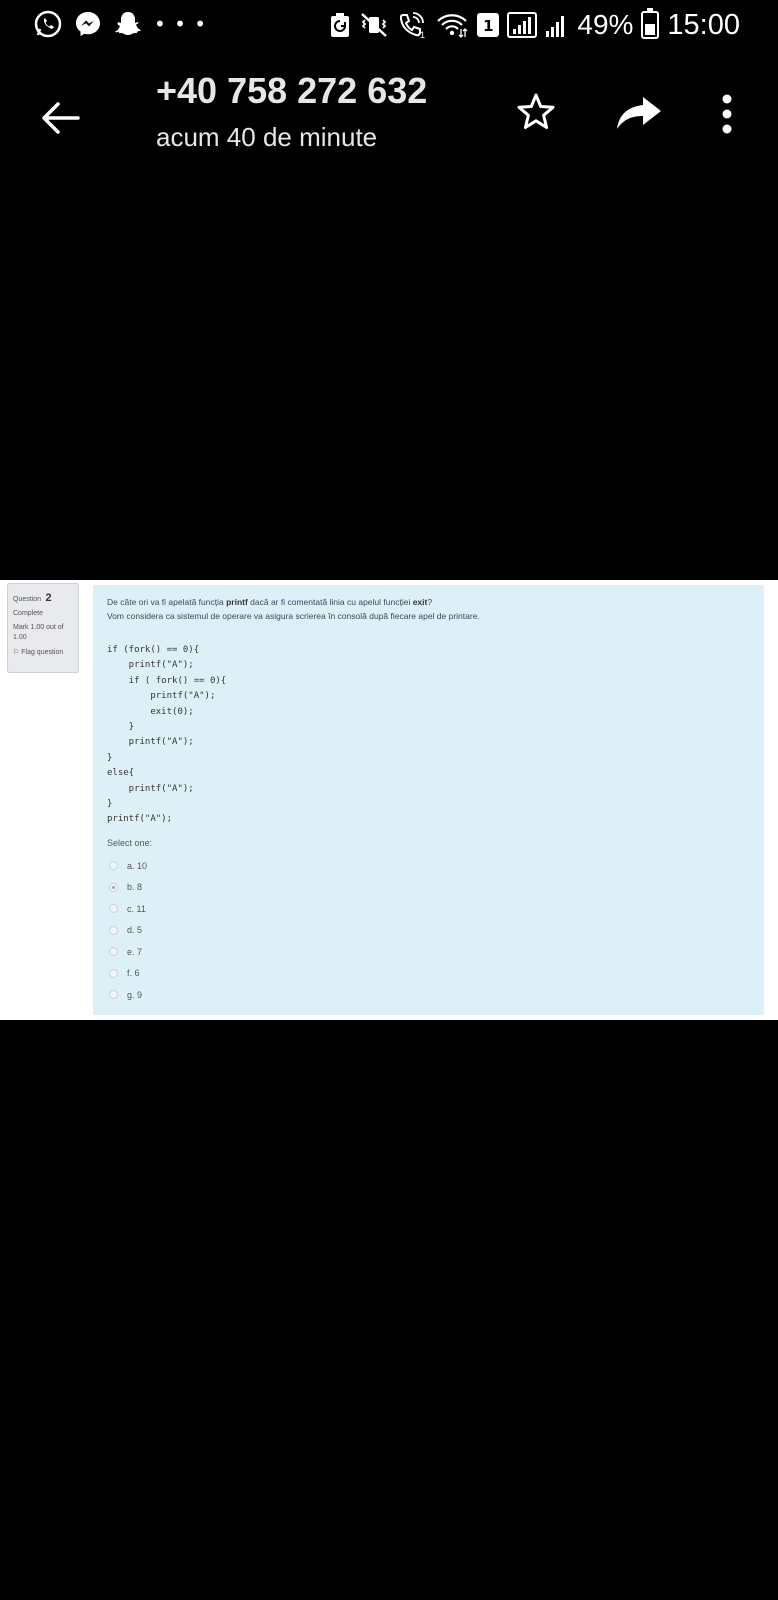 The image size is (778, 1600). I want to click on share-icon, so click(639, 113).